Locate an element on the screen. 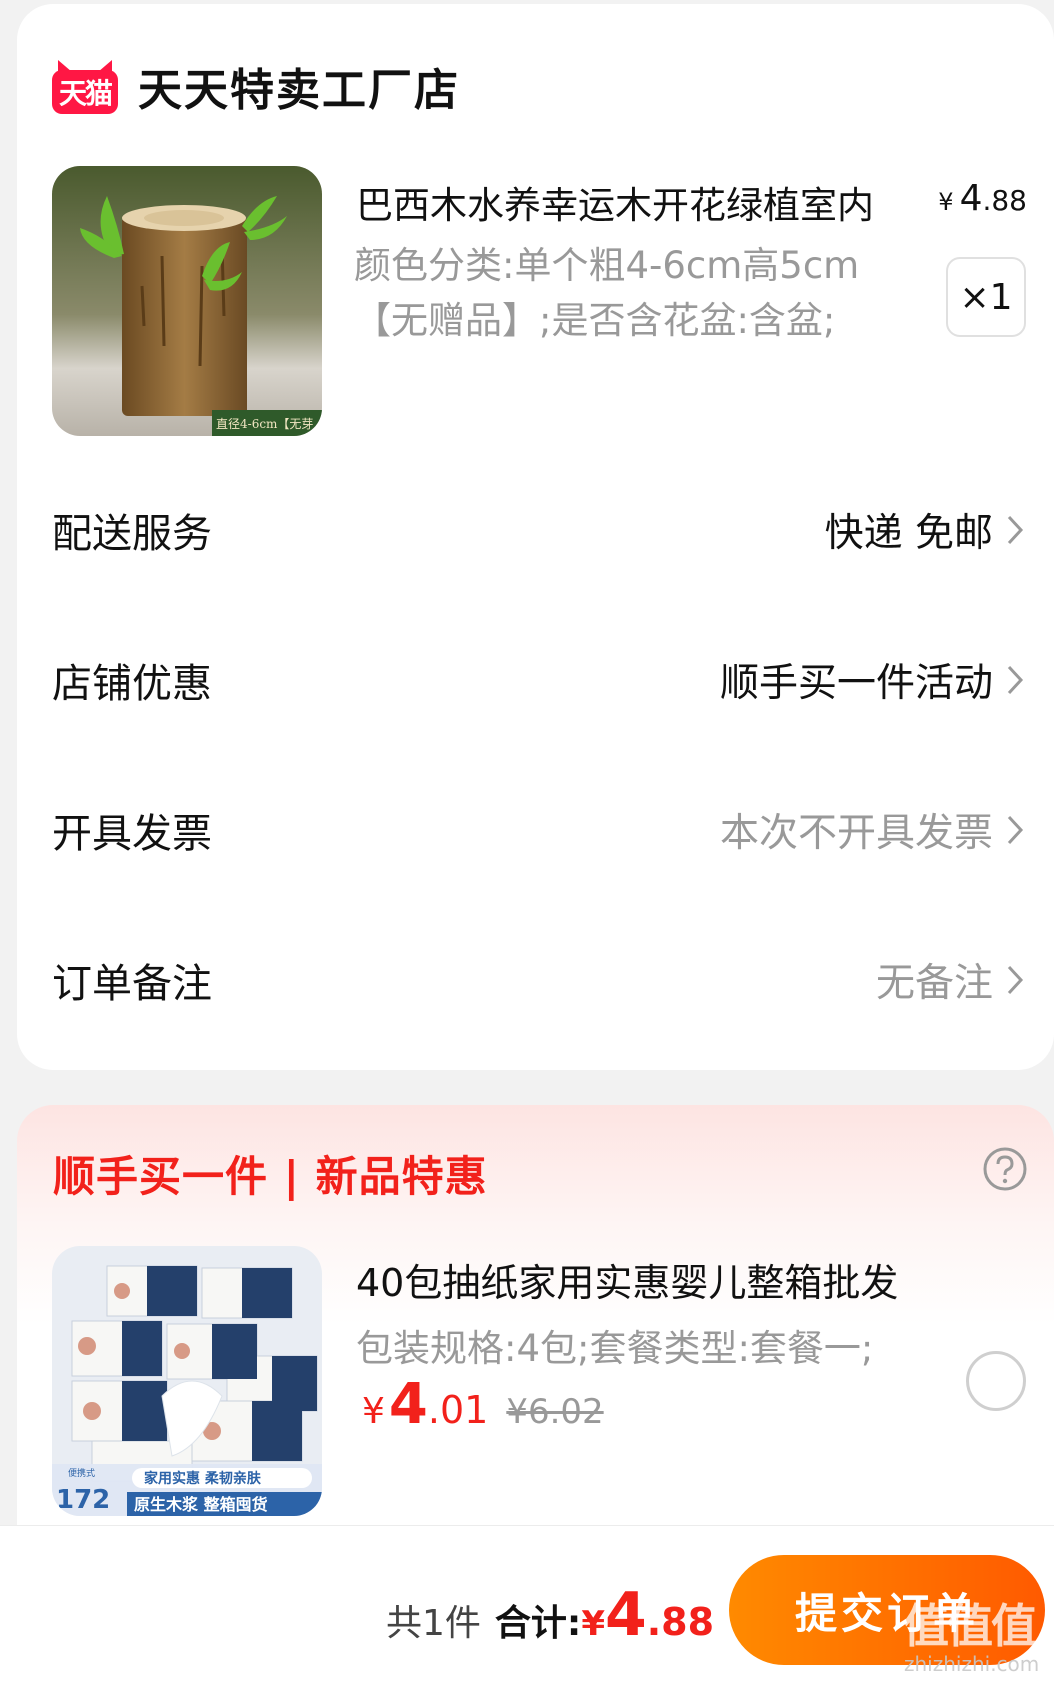 Image resolution: width=1054 pixels, height=1685 pixels. product-price-symbol: ¥ is located at coordinates (946, 202).